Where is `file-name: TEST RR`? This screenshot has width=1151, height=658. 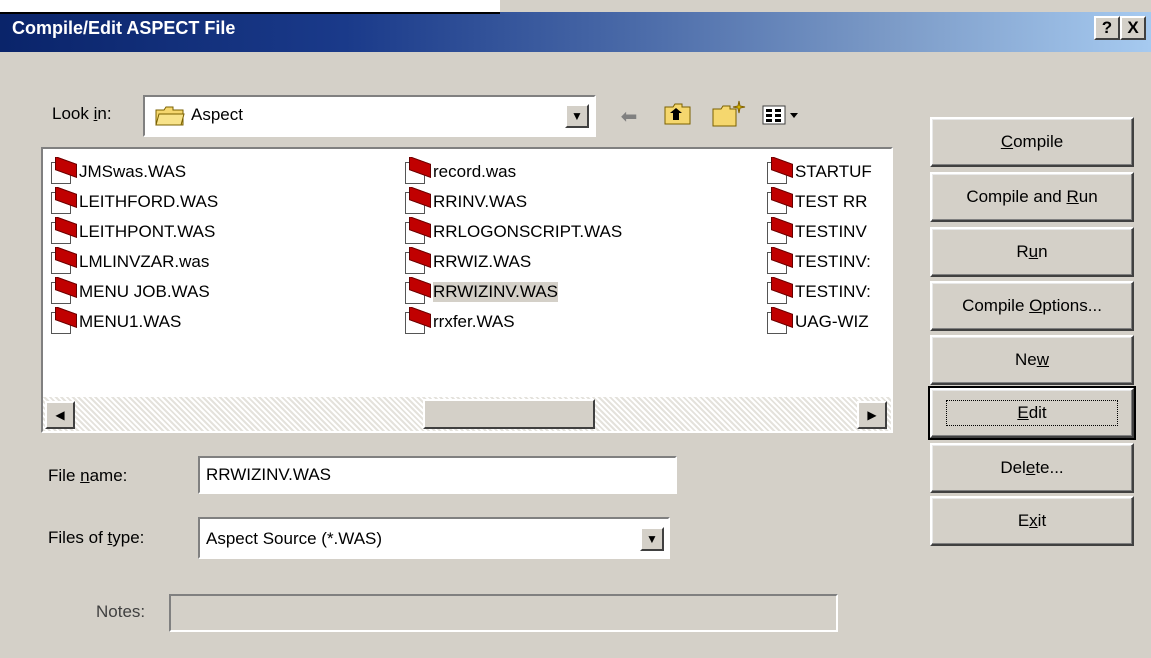
file-name: TEST RR is located at coordinates (831, 201).